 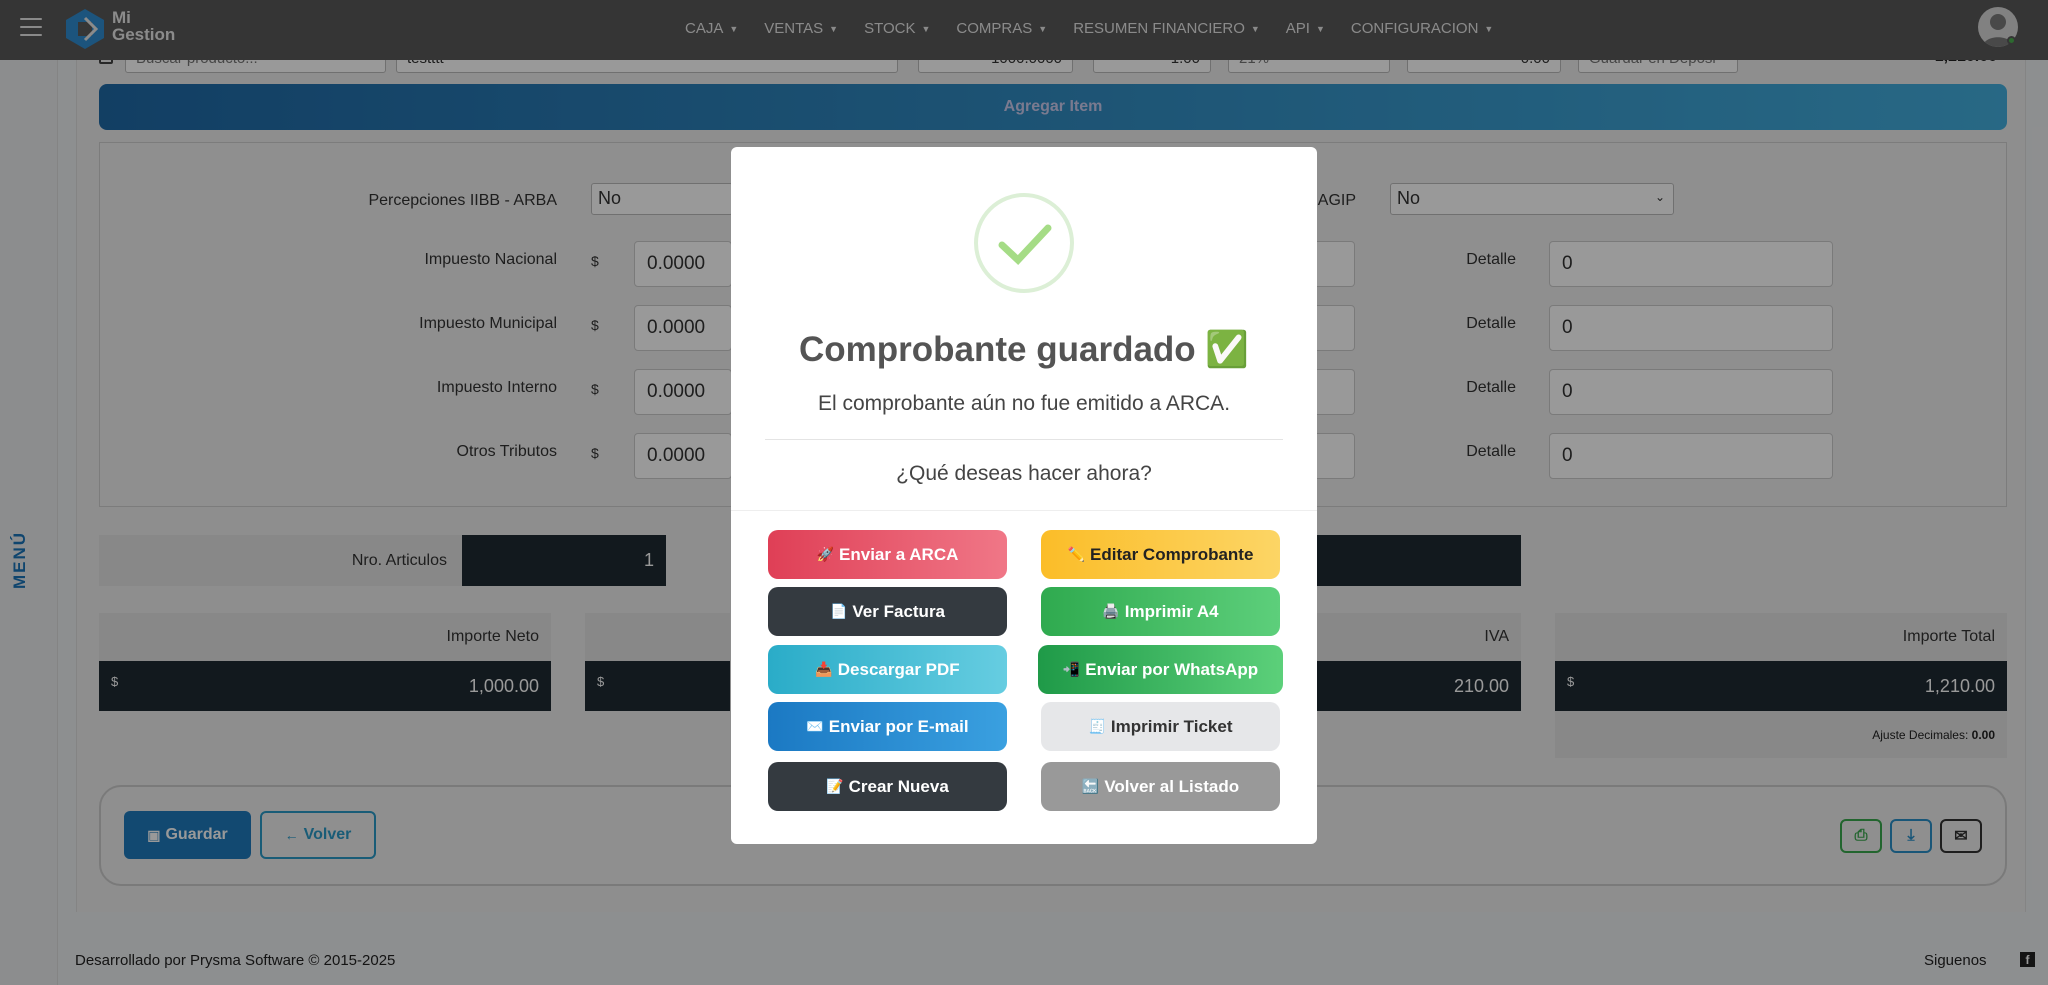 I want to click on crear-nueva-button: 📝 Crear Nueva, so click(x=887, y=786).